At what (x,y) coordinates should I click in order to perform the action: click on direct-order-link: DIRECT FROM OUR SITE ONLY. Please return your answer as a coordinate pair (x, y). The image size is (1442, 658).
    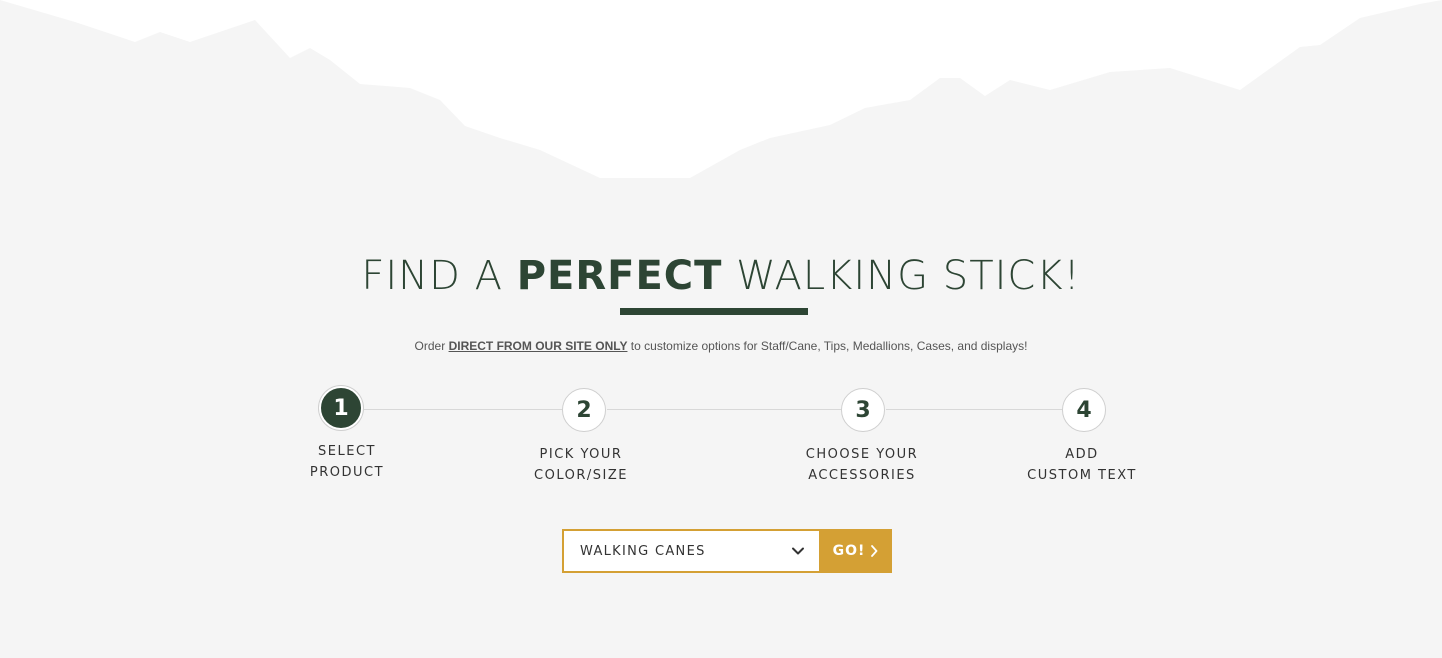
    Looking at the image, I should click on (538, 346).